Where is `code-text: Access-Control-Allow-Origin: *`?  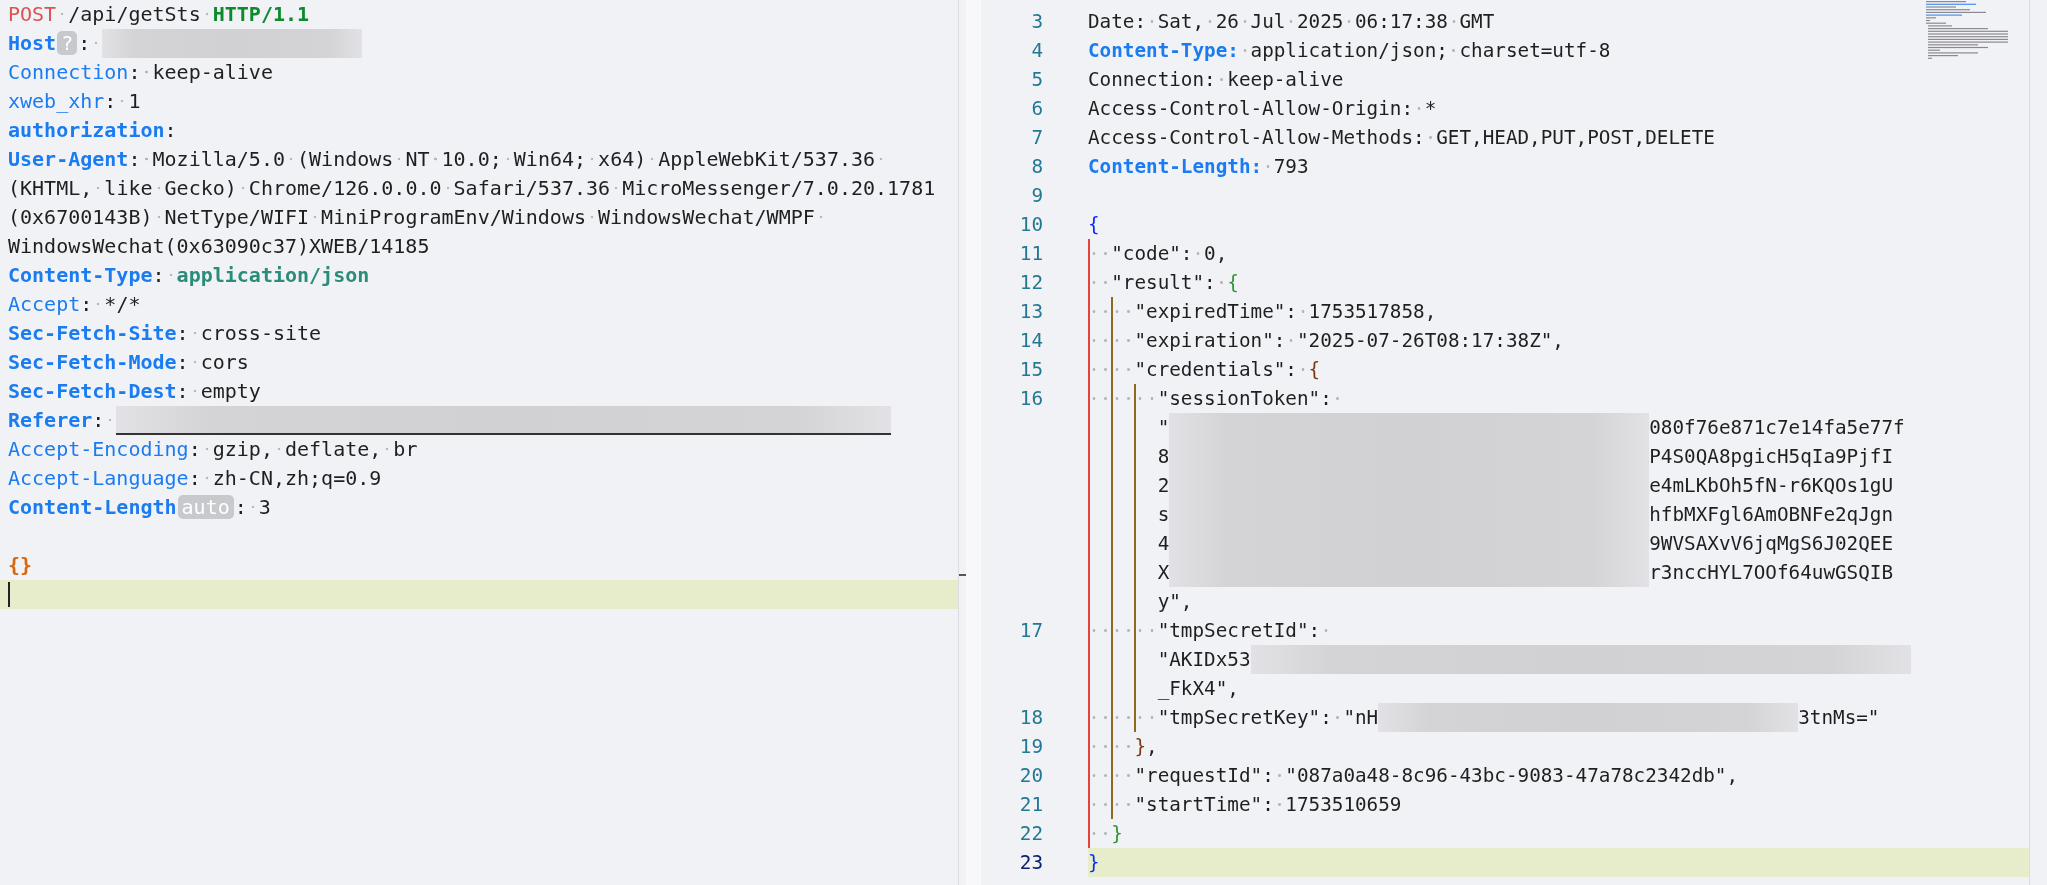 code-text: Access-Control-Allow-Origin: * is located at coordinates (1262, 108).